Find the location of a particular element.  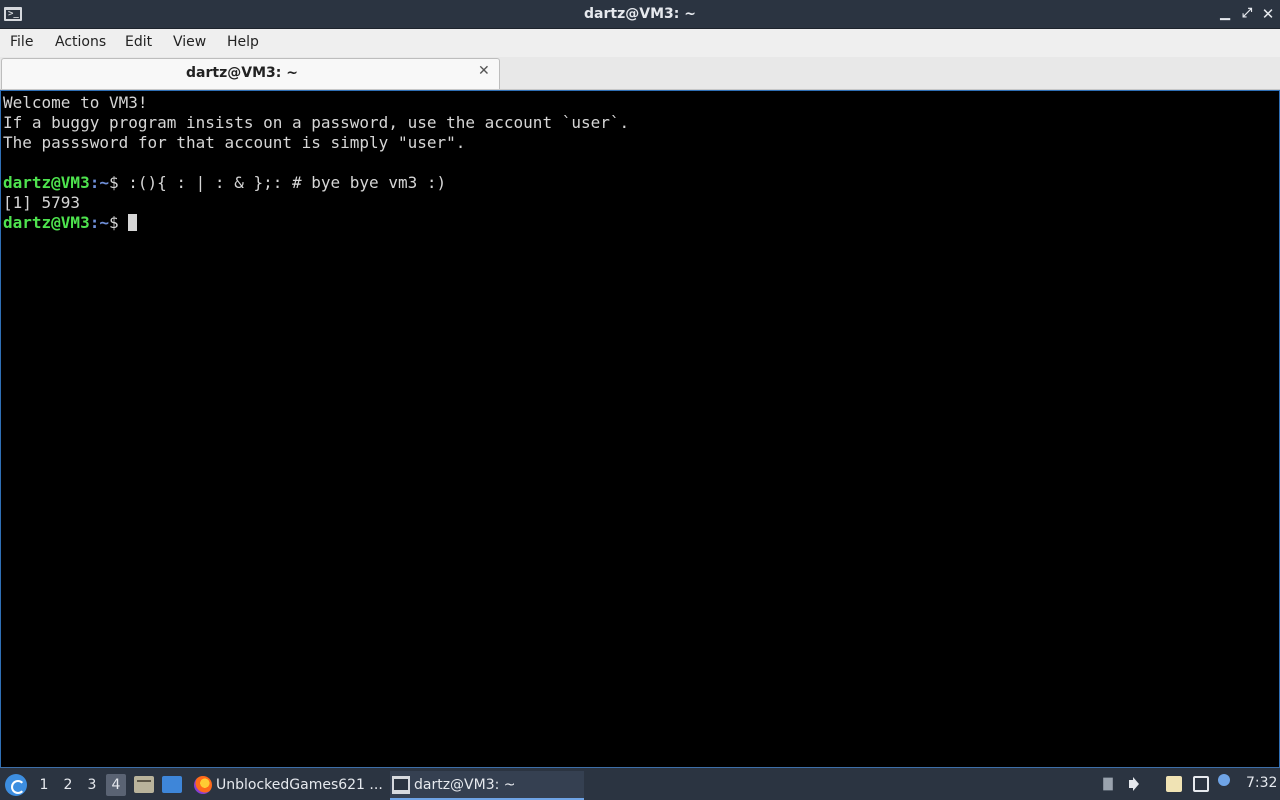

window-title: dartz@VM3: ~ is located at coordinates (640, 14).